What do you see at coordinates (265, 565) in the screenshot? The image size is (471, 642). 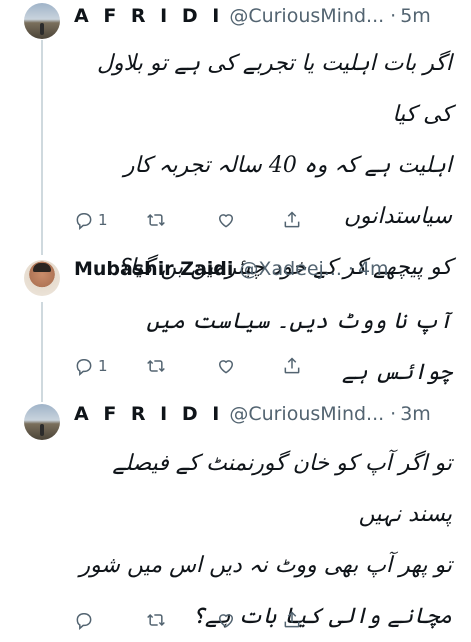 I see `tweet-line: تو پھر آپ بھی ووٹ نہ دیں اس میں شور` at bounding box center [265, 565].